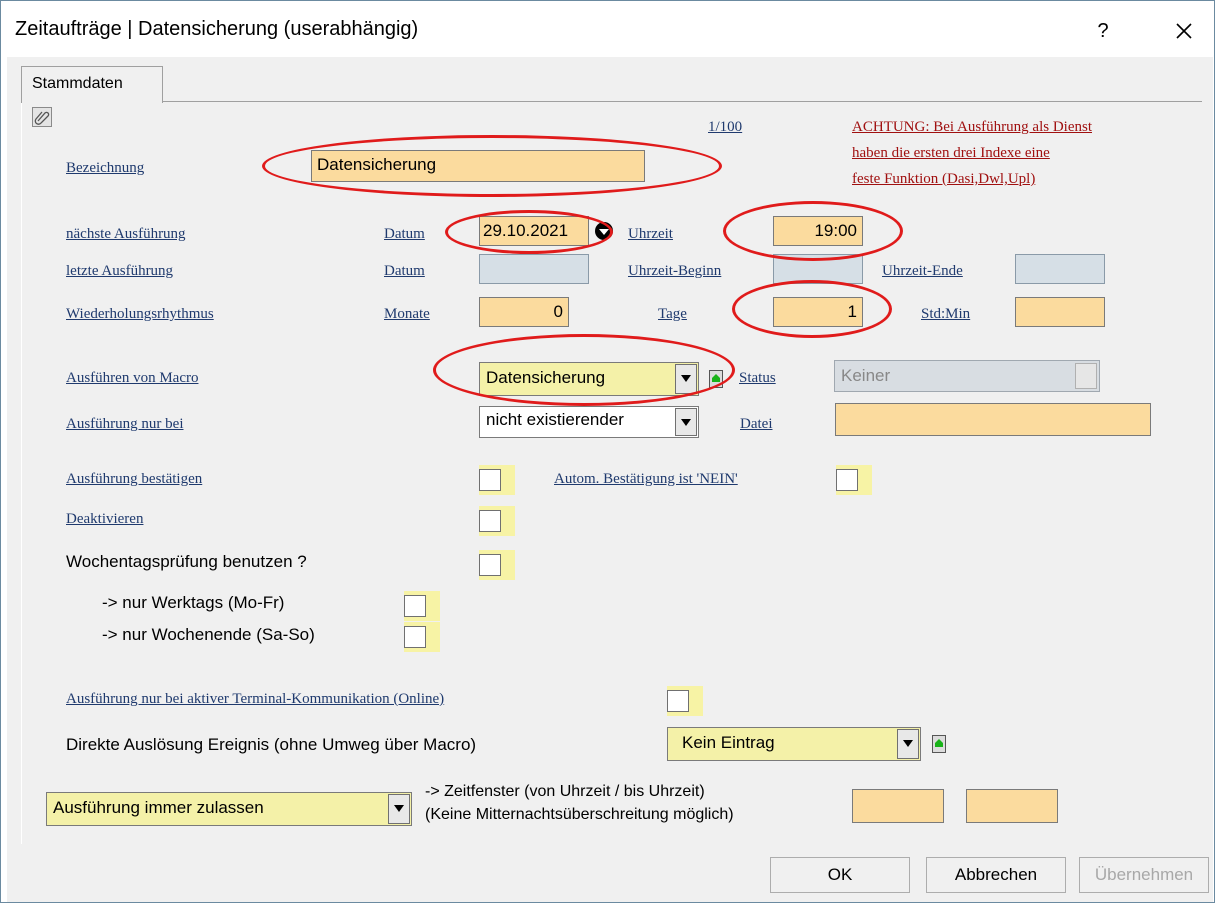  I want to click on zulassen-select-value: Ausführung immer zulassen, so click(158, 807).